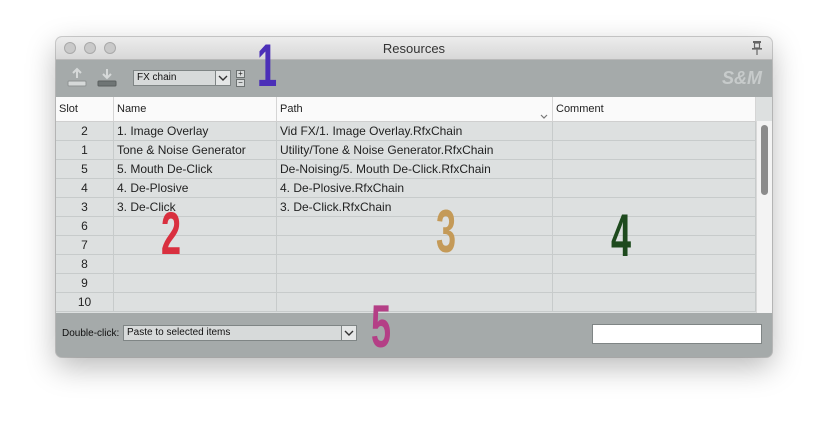 The height and width of the screenshot is (431, 828). Describe the element at coordinates (415, 188) in the screenshot. I see `path-cell: 4. De-Plosive.RfxChain` at that location.